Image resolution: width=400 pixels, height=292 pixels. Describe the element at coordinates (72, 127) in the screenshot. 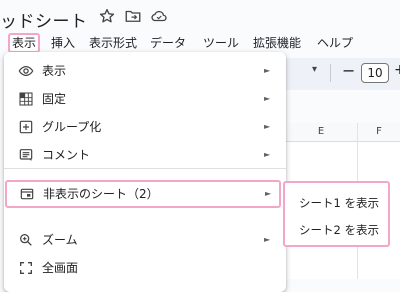

I see `menu-item-label: グループ化` at that location.